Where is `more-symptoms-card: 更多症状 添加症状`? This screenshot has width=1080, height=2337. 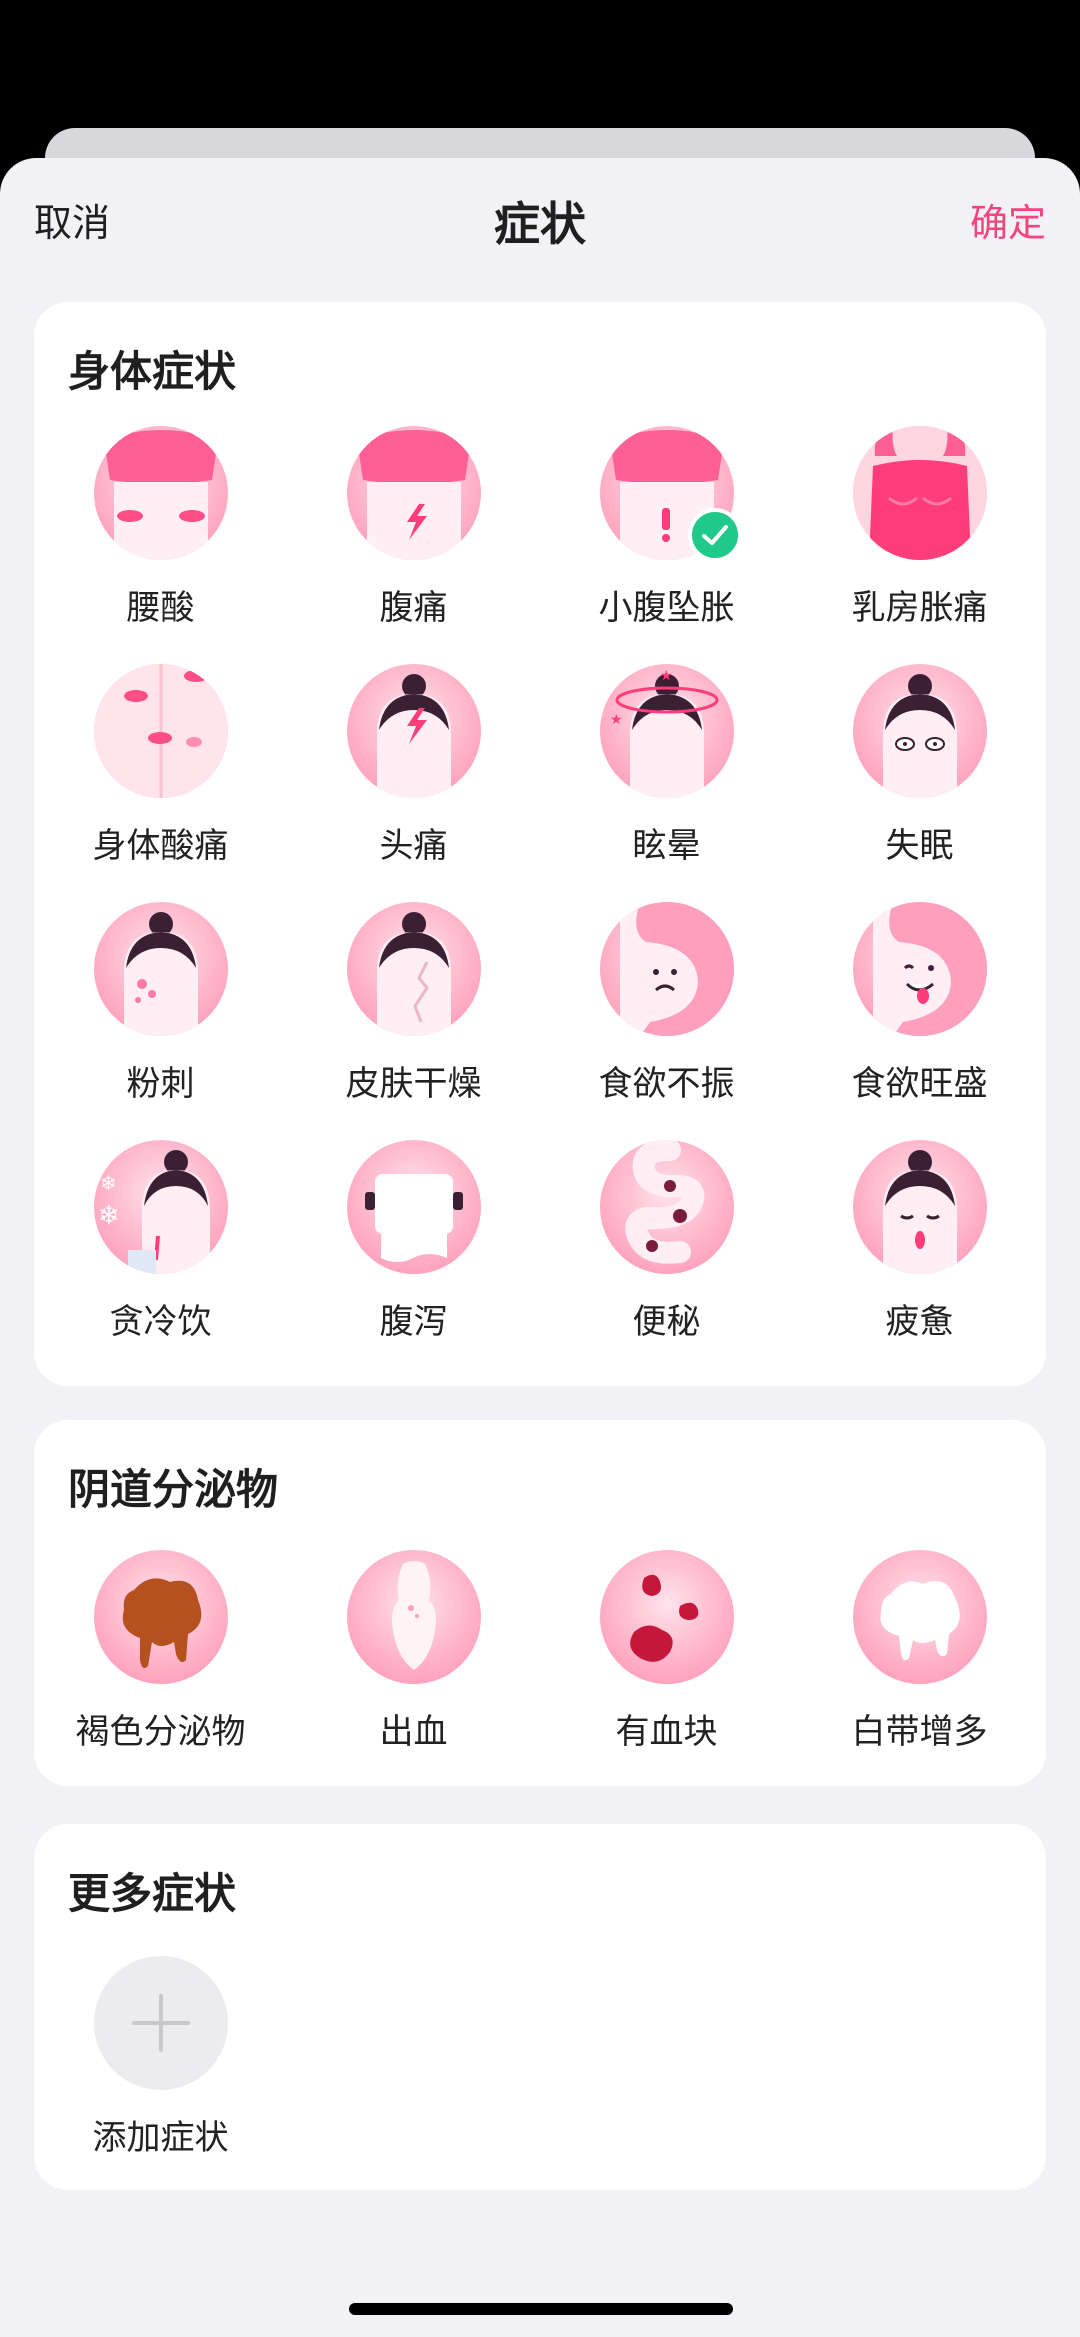
more-symptoms-card: 更多症状 添加症状 is located at coordinates (540, 2007).